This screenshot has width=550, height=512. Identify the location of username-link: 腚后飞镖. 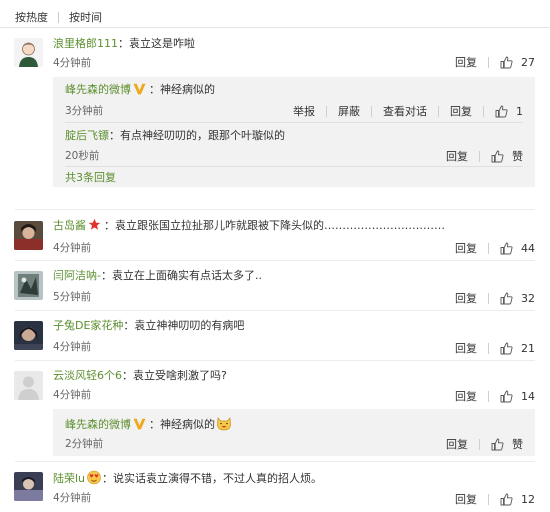
(87, 135).